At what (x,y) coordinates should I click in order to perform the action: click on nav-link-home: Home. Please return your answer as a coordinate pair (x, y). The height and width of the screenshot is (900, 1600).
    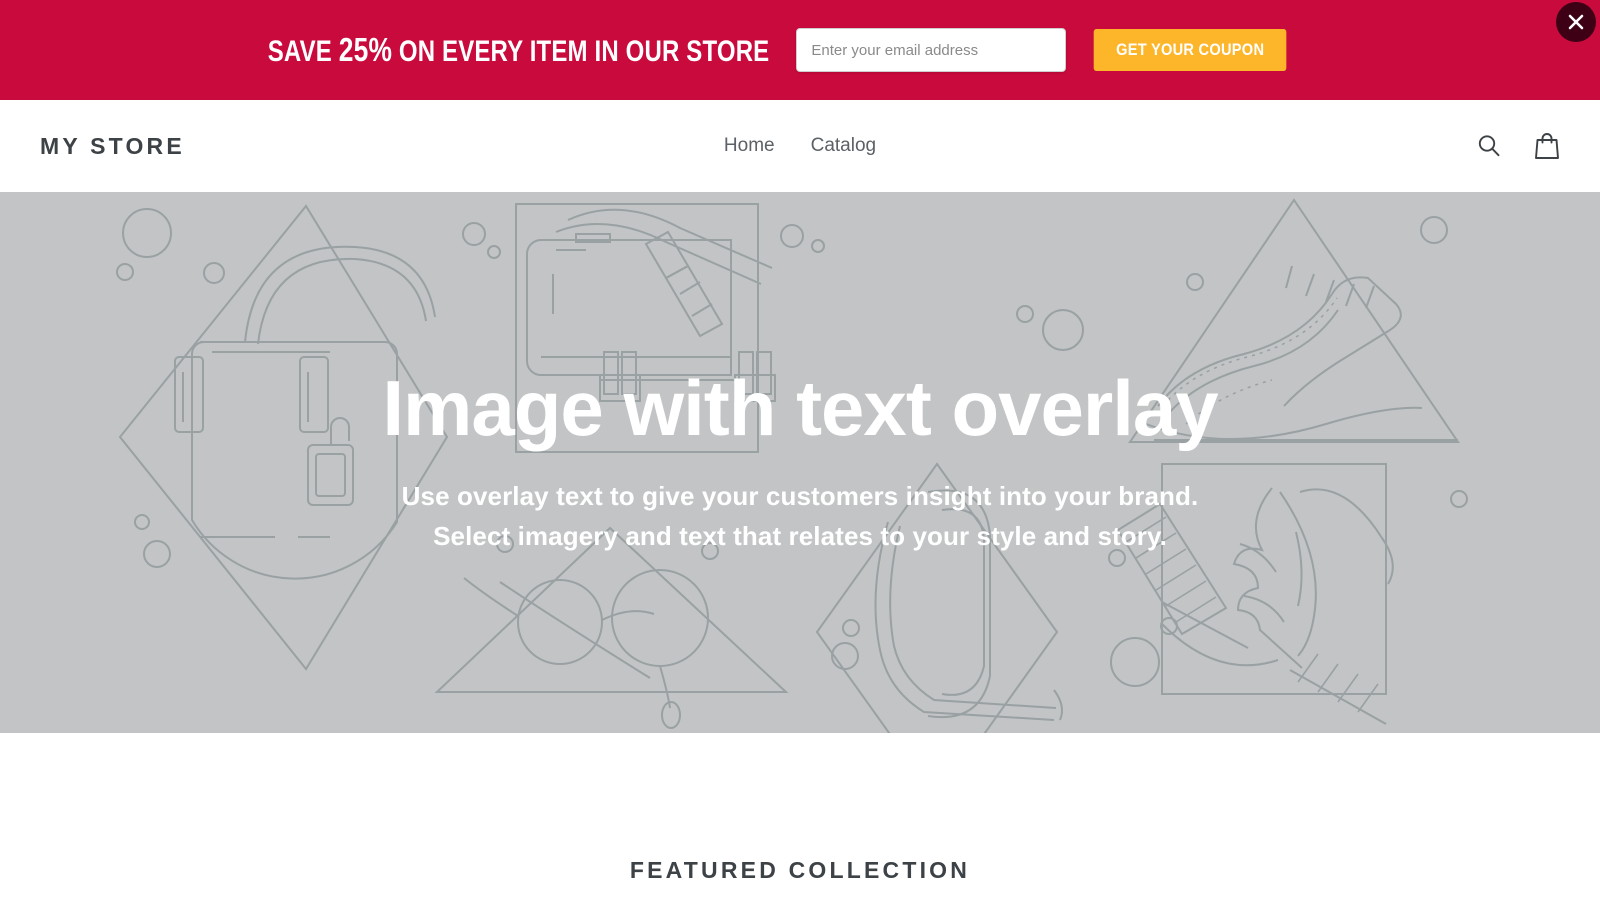
    Looking at the image, I should click on (749, 146).